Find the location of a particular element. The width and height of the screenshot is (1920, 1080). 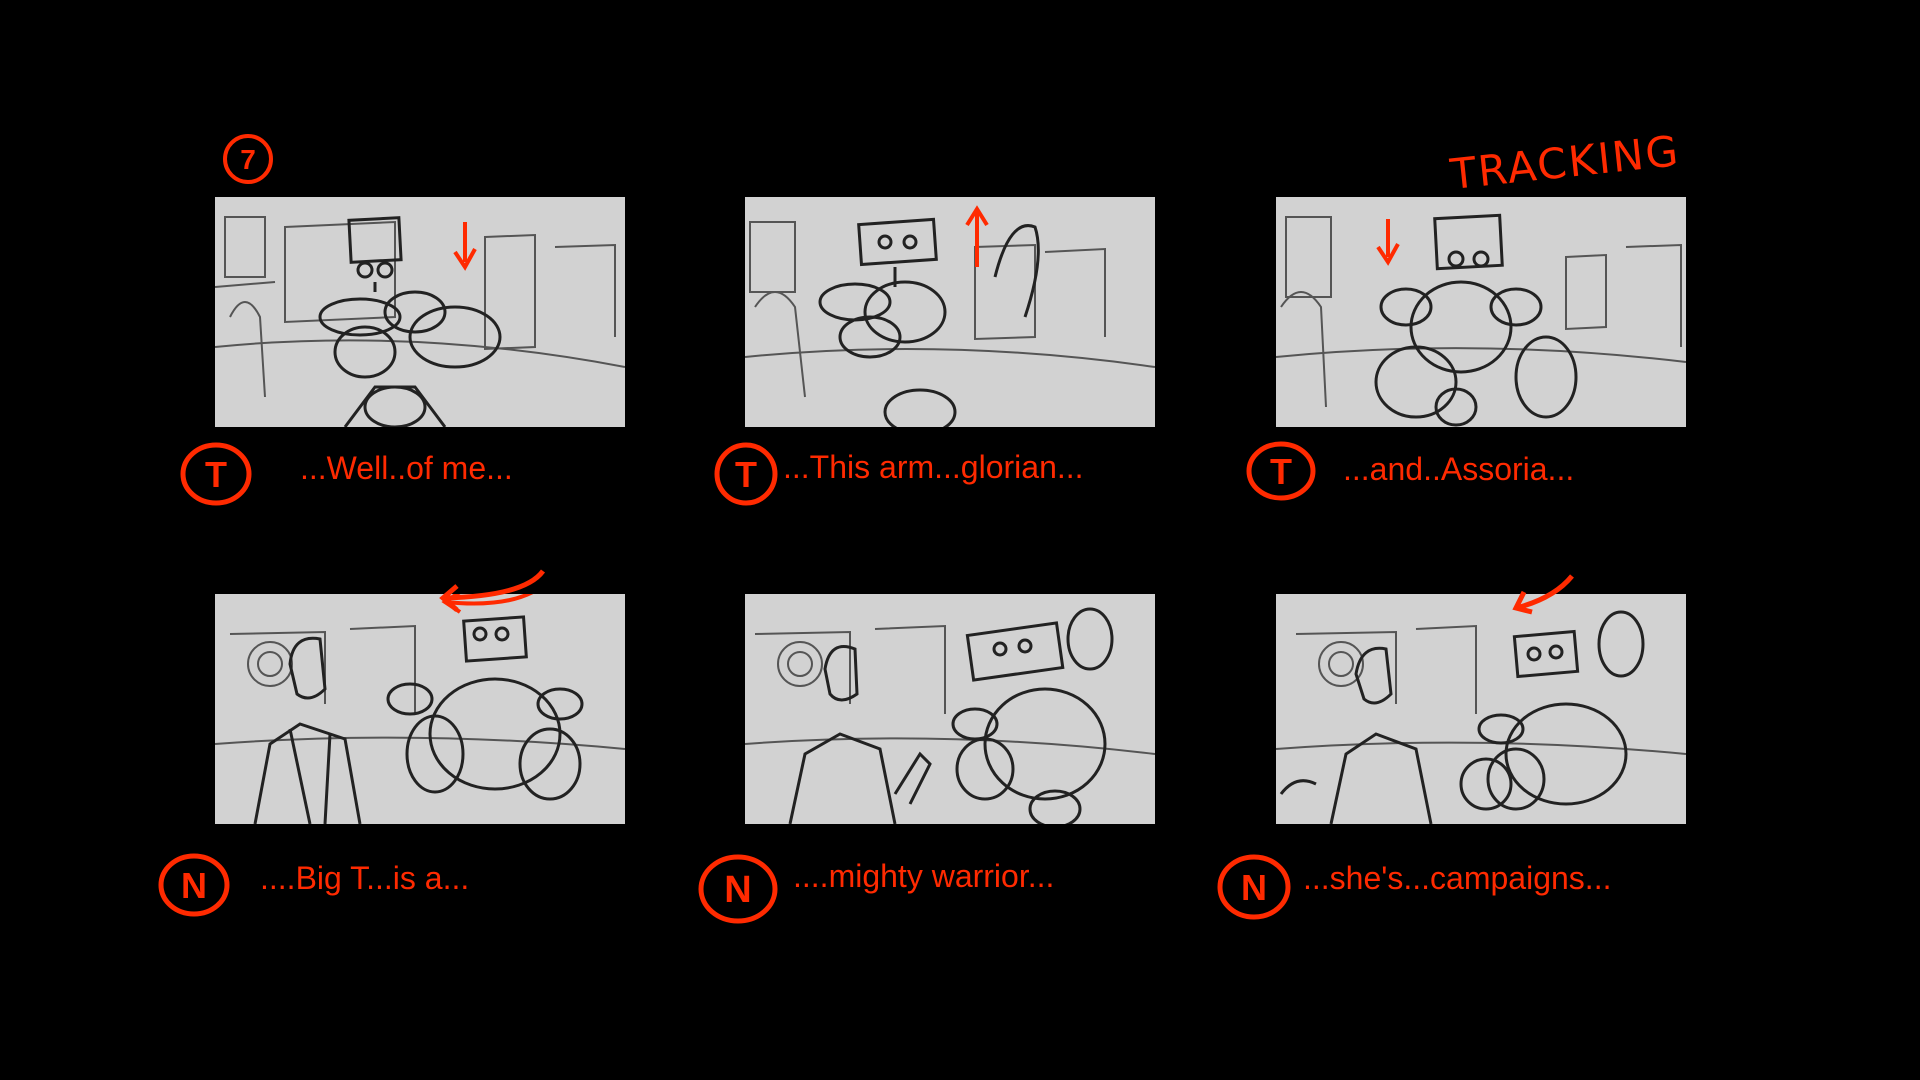

arrow-up-icon is located at coordinates (977, 236).